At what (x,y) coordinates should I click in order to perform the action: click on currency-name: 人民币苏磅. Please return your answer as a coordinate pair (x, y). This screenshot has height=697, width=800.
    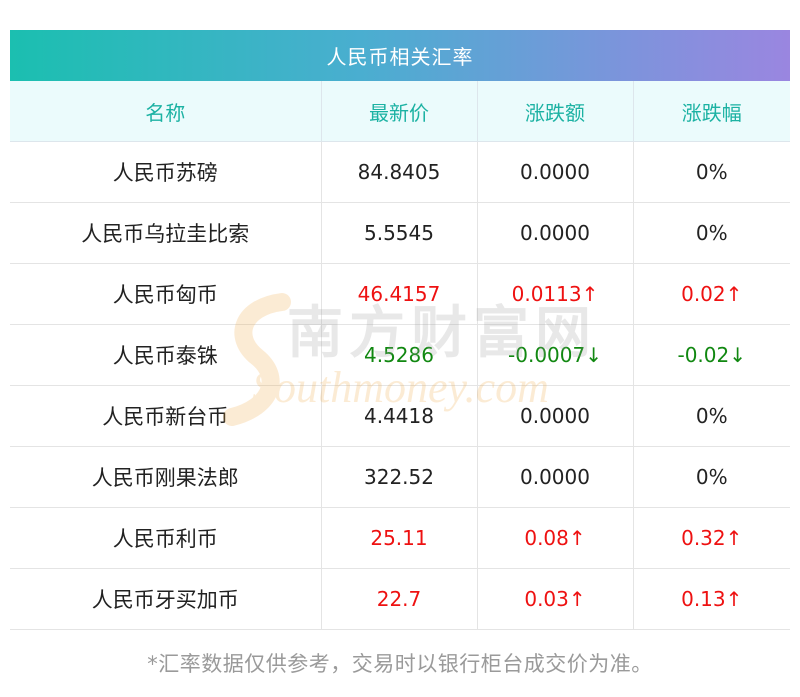
    Looking at the image, I should click on (166, 172).